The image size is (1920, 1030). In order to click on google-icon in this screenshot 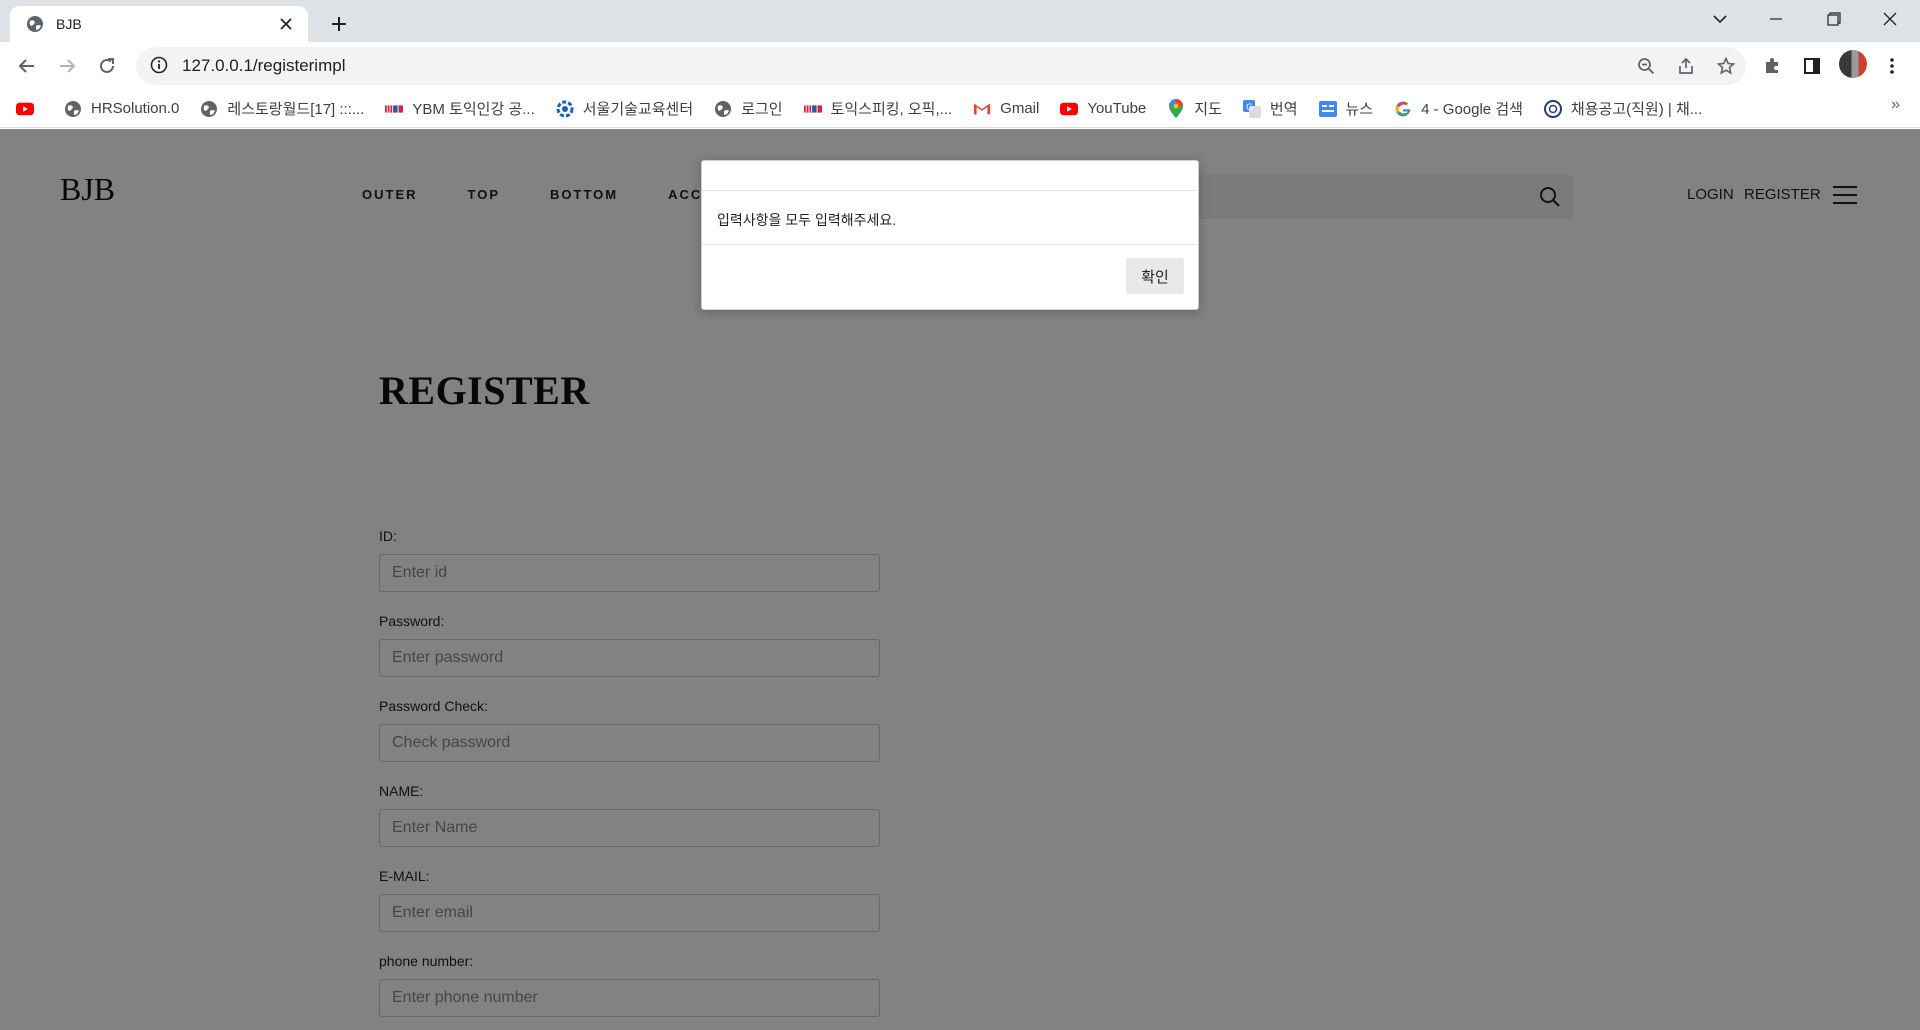, I will do `click(1403, 109)`.